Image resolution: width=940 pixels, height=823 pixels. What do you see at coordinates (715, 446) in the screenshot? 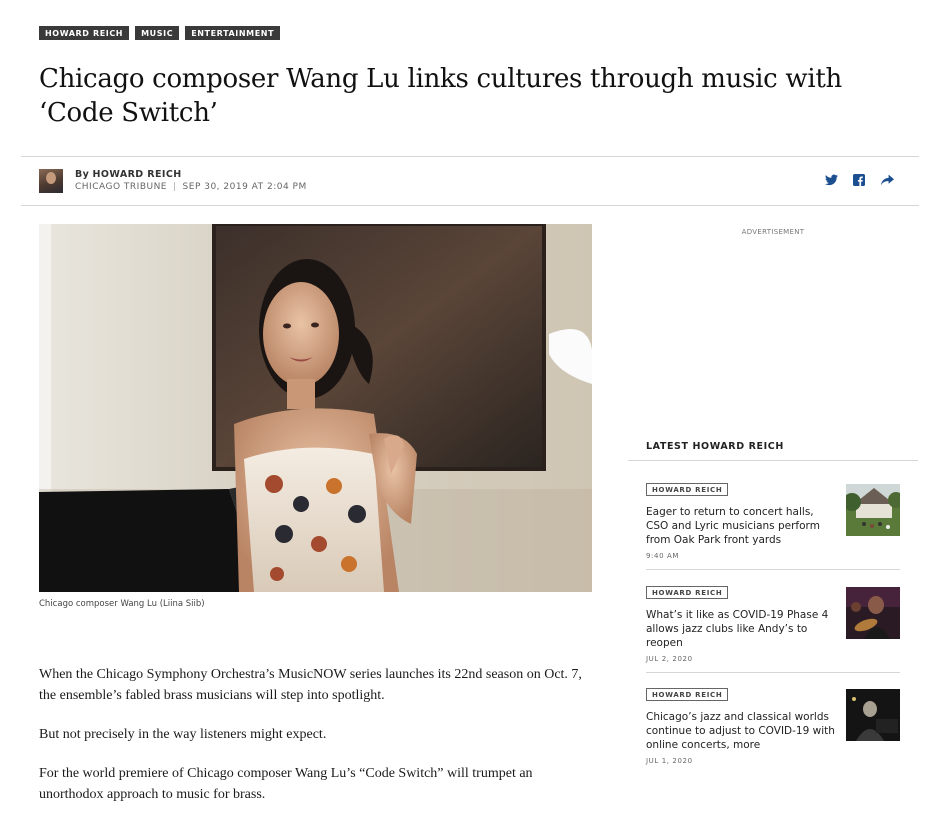
I see `latest-section-title: LATEST HOWARD REICH` at bounding box center [715, 446].